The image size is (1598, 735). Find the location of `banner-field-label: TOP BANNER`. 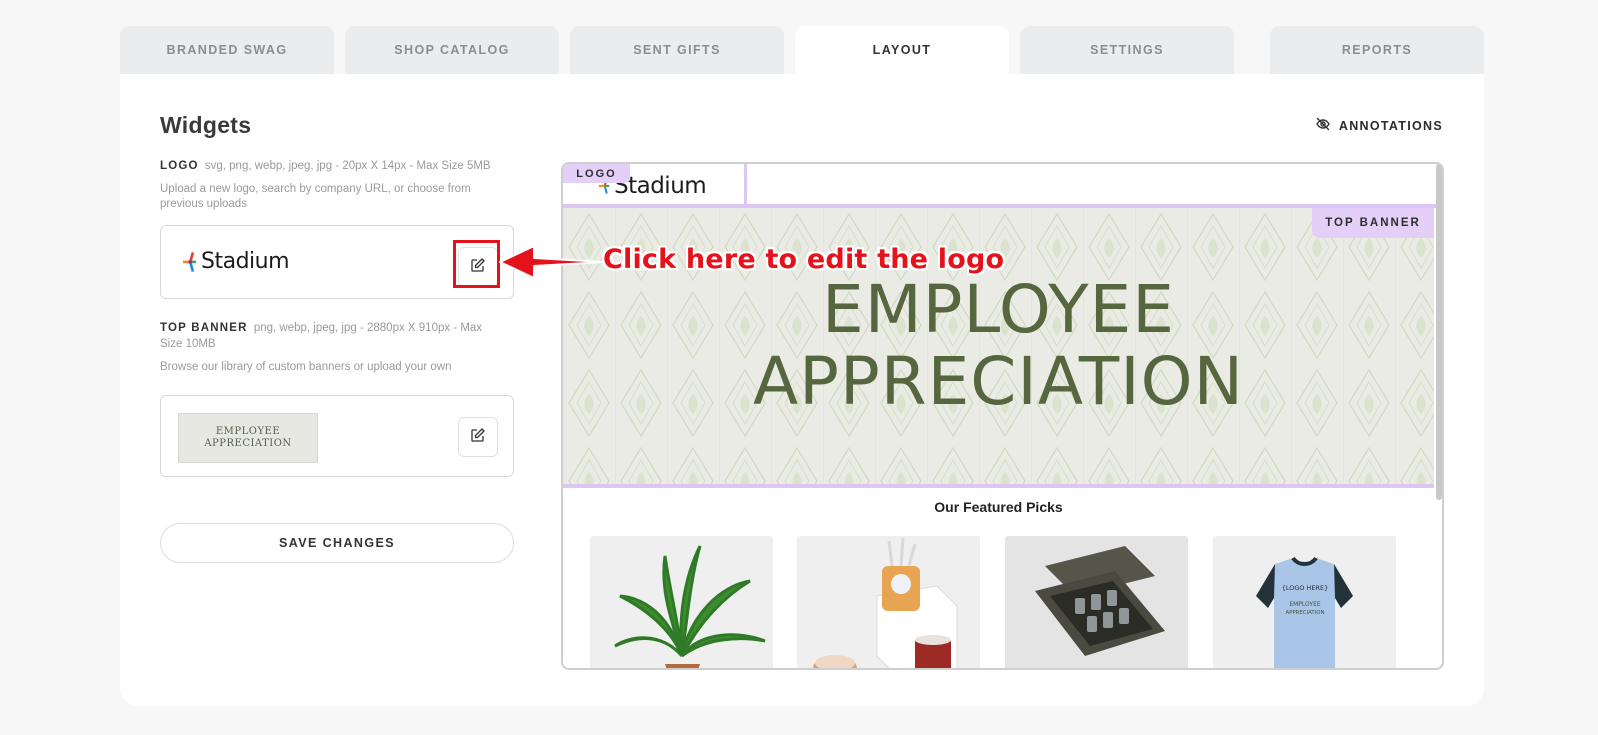

banner-field-label: TOP BANNER is located at coordinates (204, 328).